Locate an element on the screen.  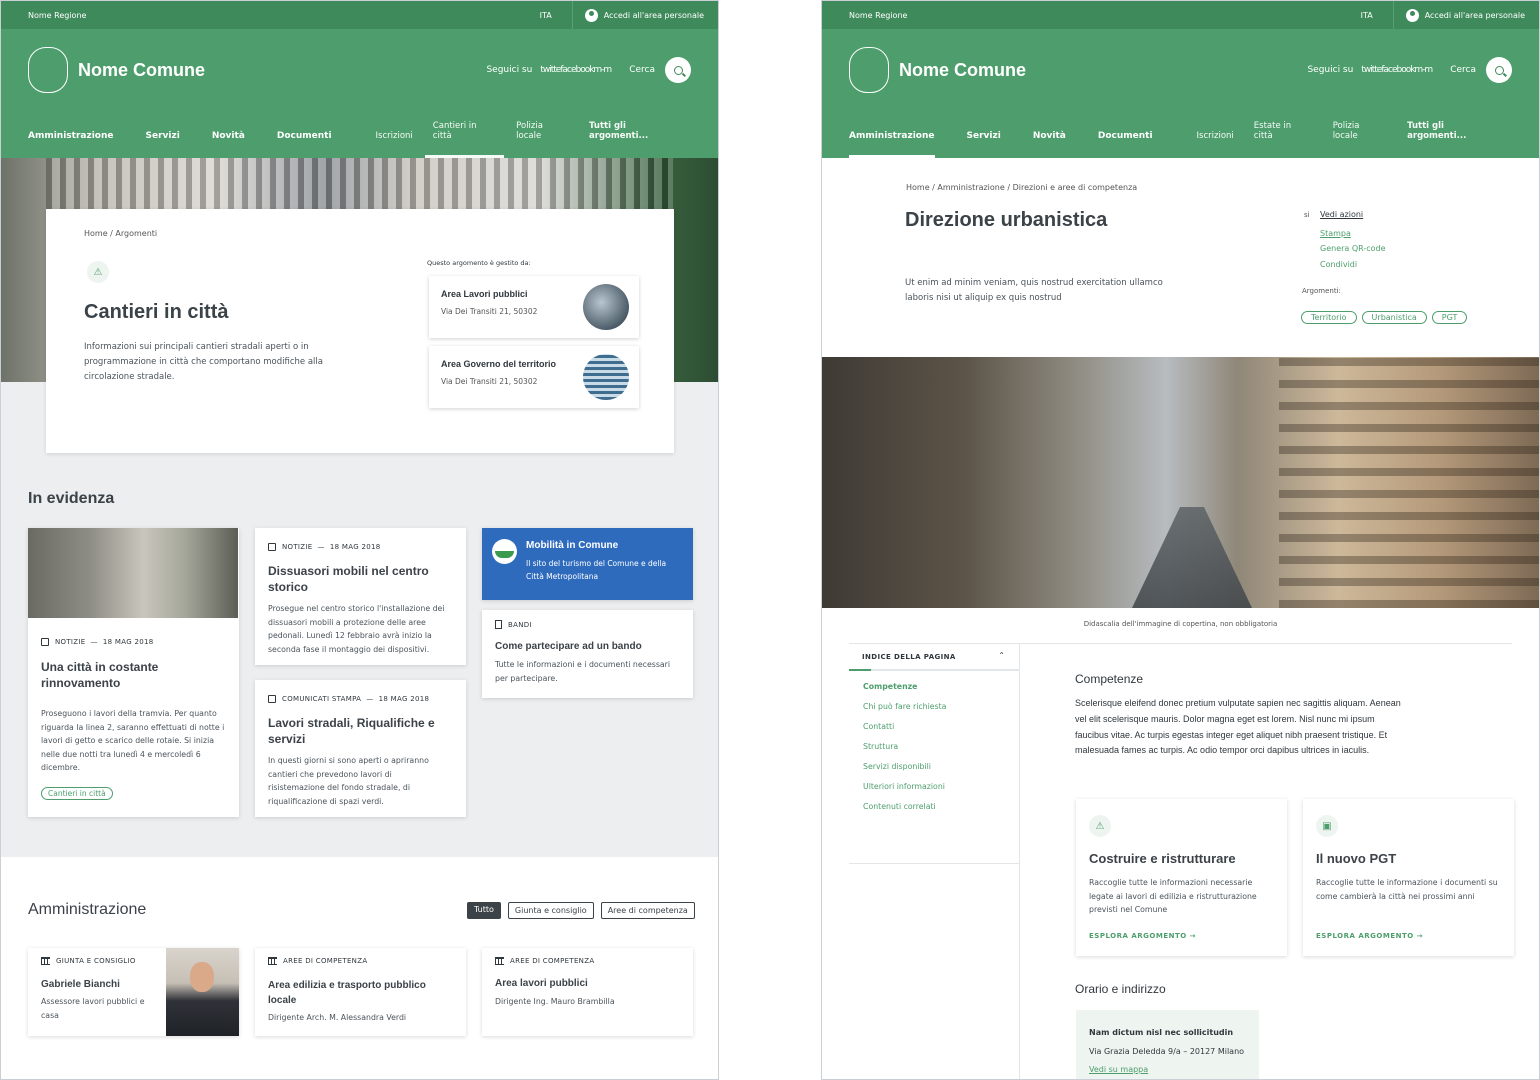
chevron-up-icon: ⌃ is located at coordinates (1001, 655).